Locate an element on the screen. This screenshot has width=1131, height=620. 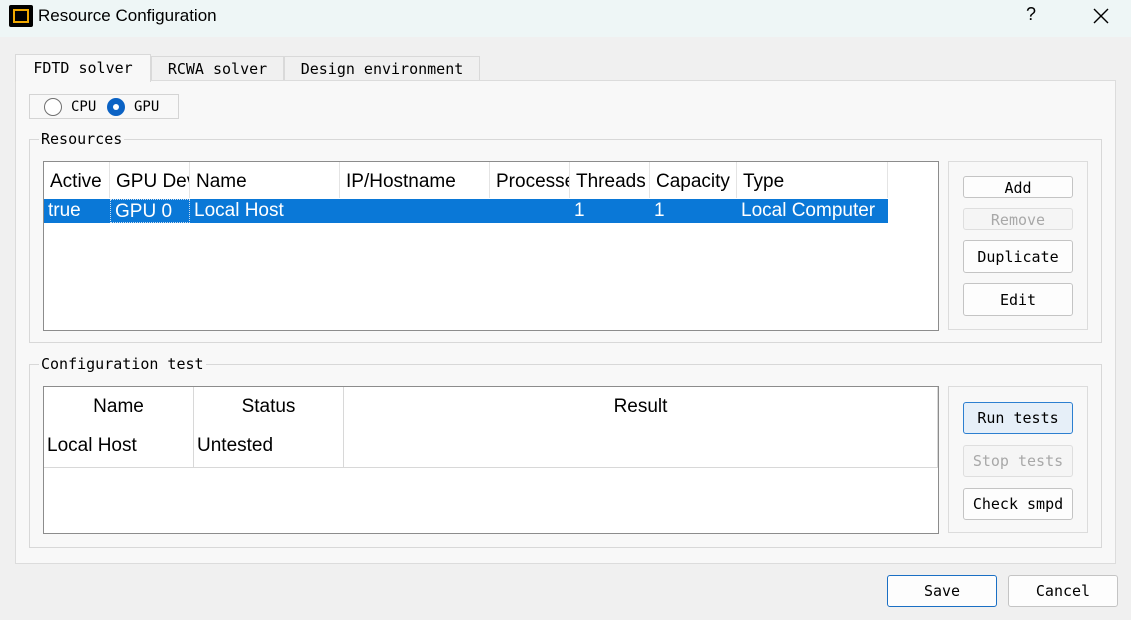
tab-rcwa-solver: RCWA solver is located at coordinates (217, 68).